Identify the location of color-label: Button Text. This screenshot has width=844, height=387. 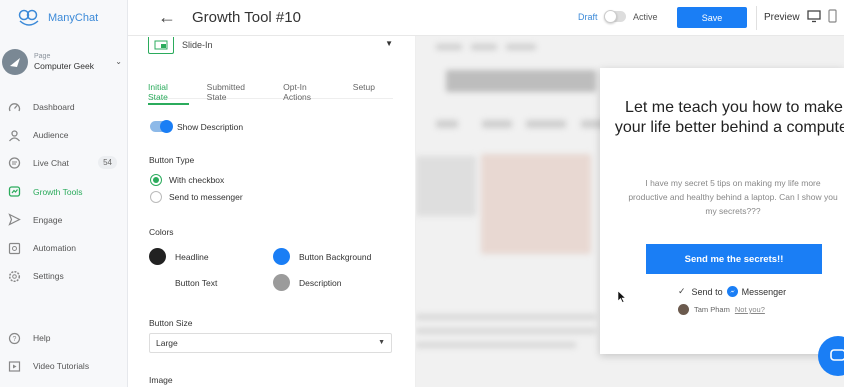
(196, 282).